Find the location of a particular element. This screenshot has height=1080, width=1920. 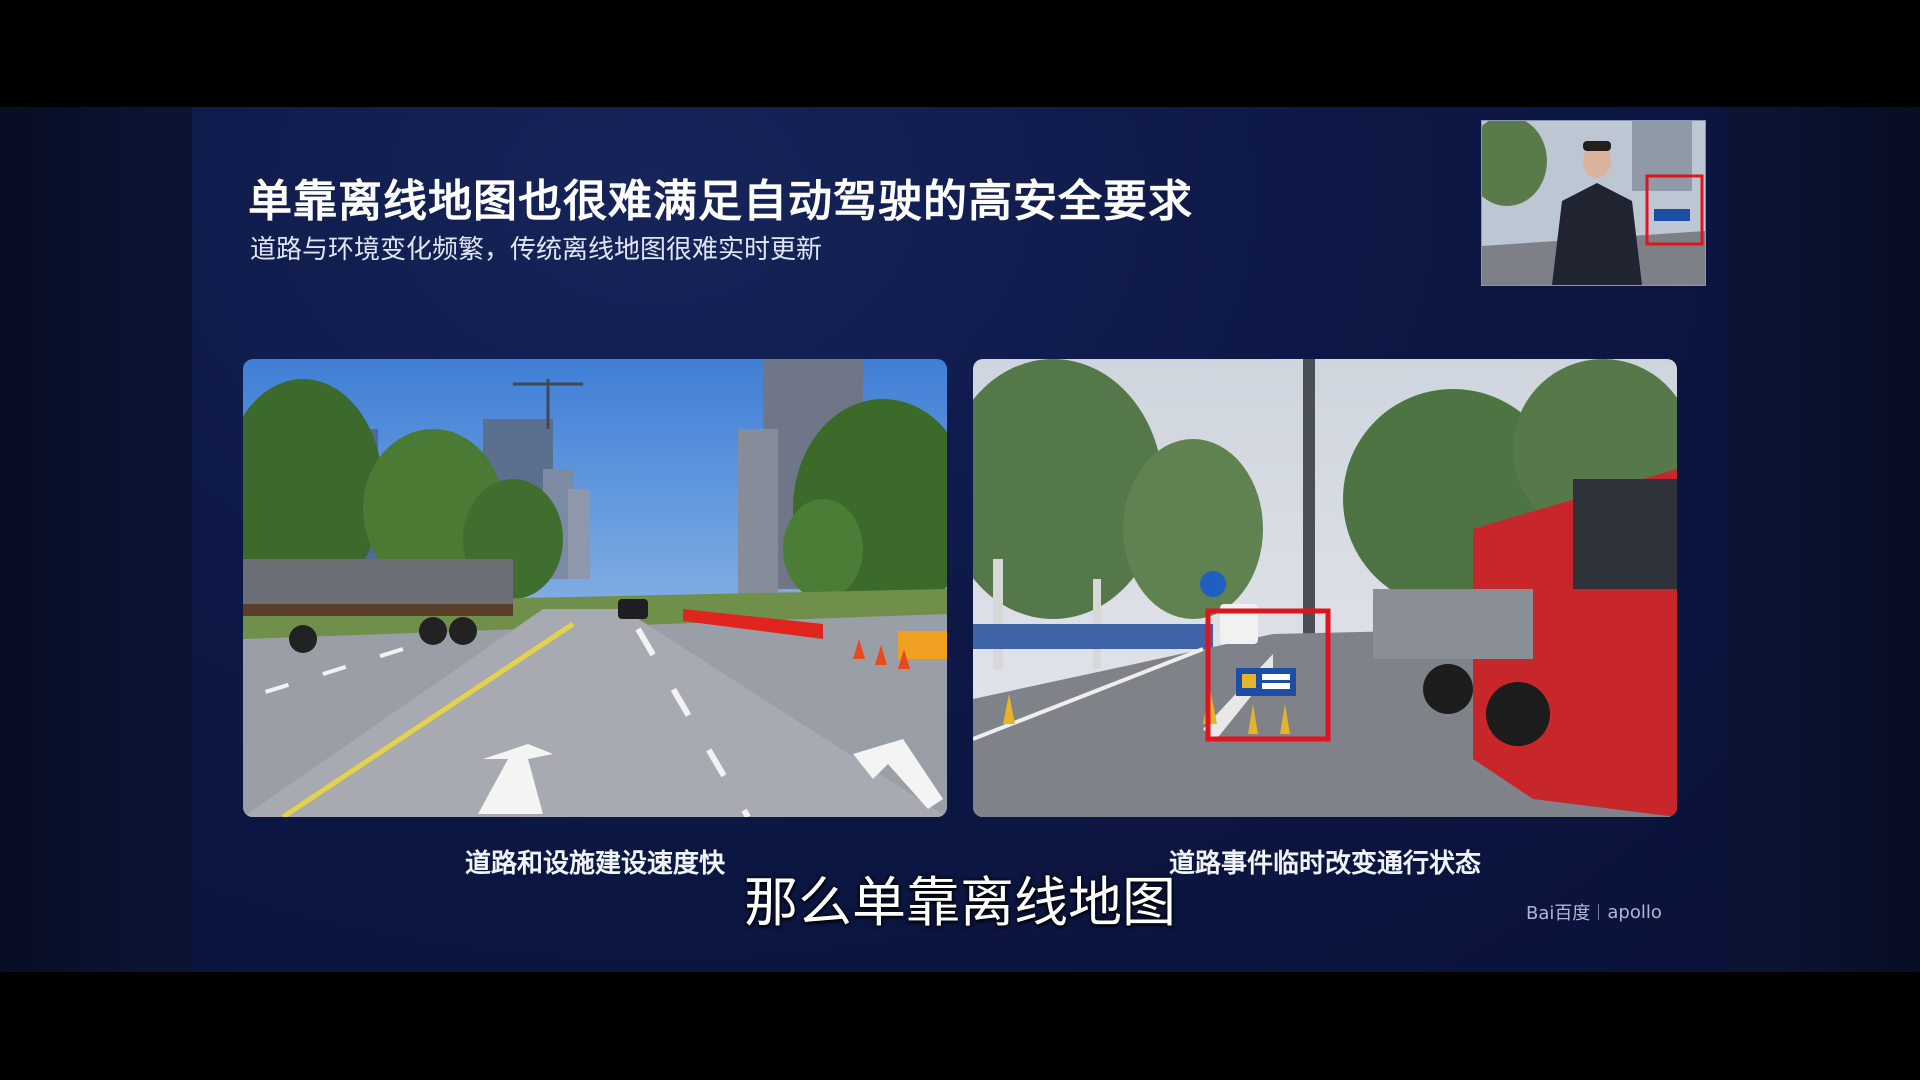

slide-title: 单靠离线地图也很难满足自动驾驶的高安全要求 is located at coordinates (720, 201).